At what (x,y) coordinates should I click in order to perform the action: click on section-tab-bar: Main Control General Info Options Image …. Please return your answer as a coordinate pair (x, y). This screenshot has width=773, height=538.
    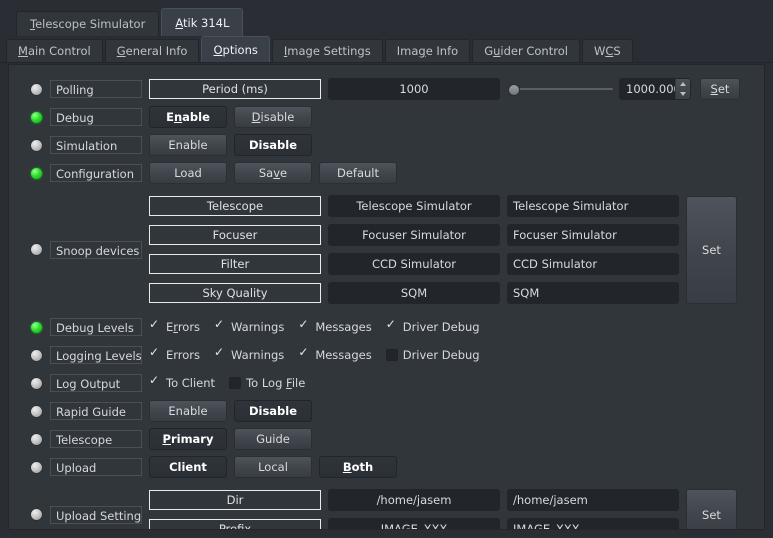
    Looking at the image, I should click on (386, 49).